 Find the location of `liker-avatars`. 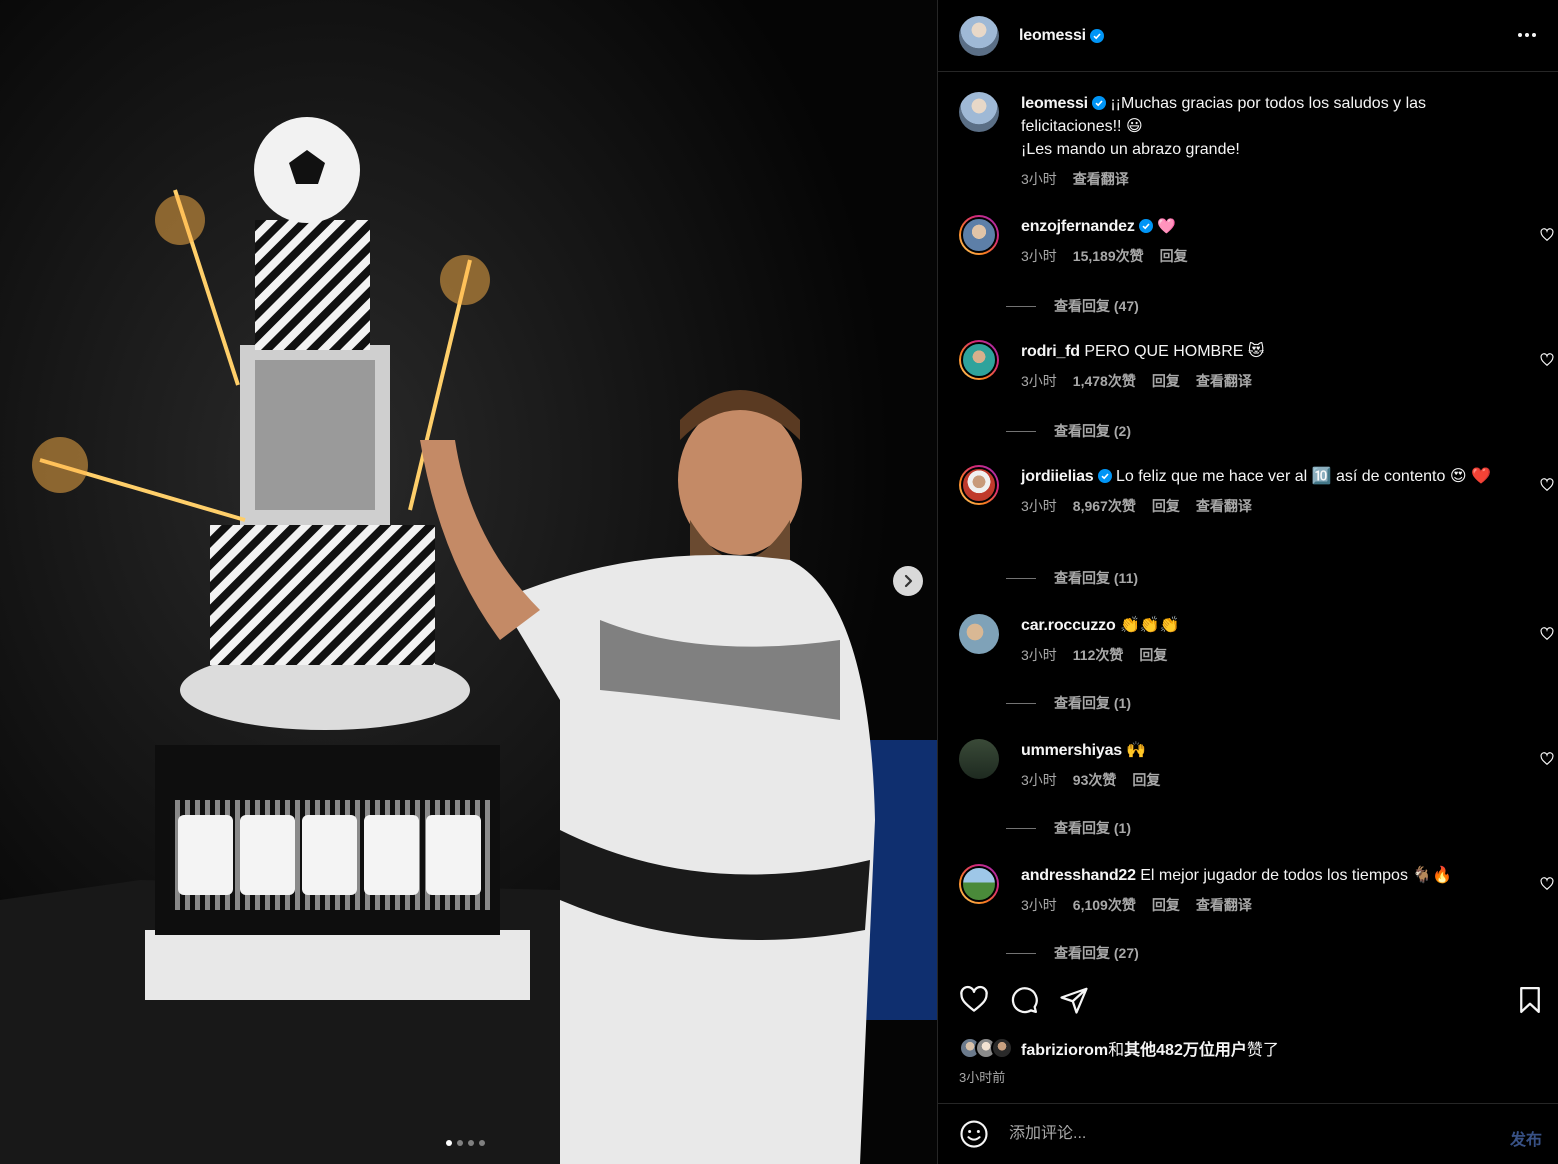

liker-avatars is located at coordinates (986, 1048).